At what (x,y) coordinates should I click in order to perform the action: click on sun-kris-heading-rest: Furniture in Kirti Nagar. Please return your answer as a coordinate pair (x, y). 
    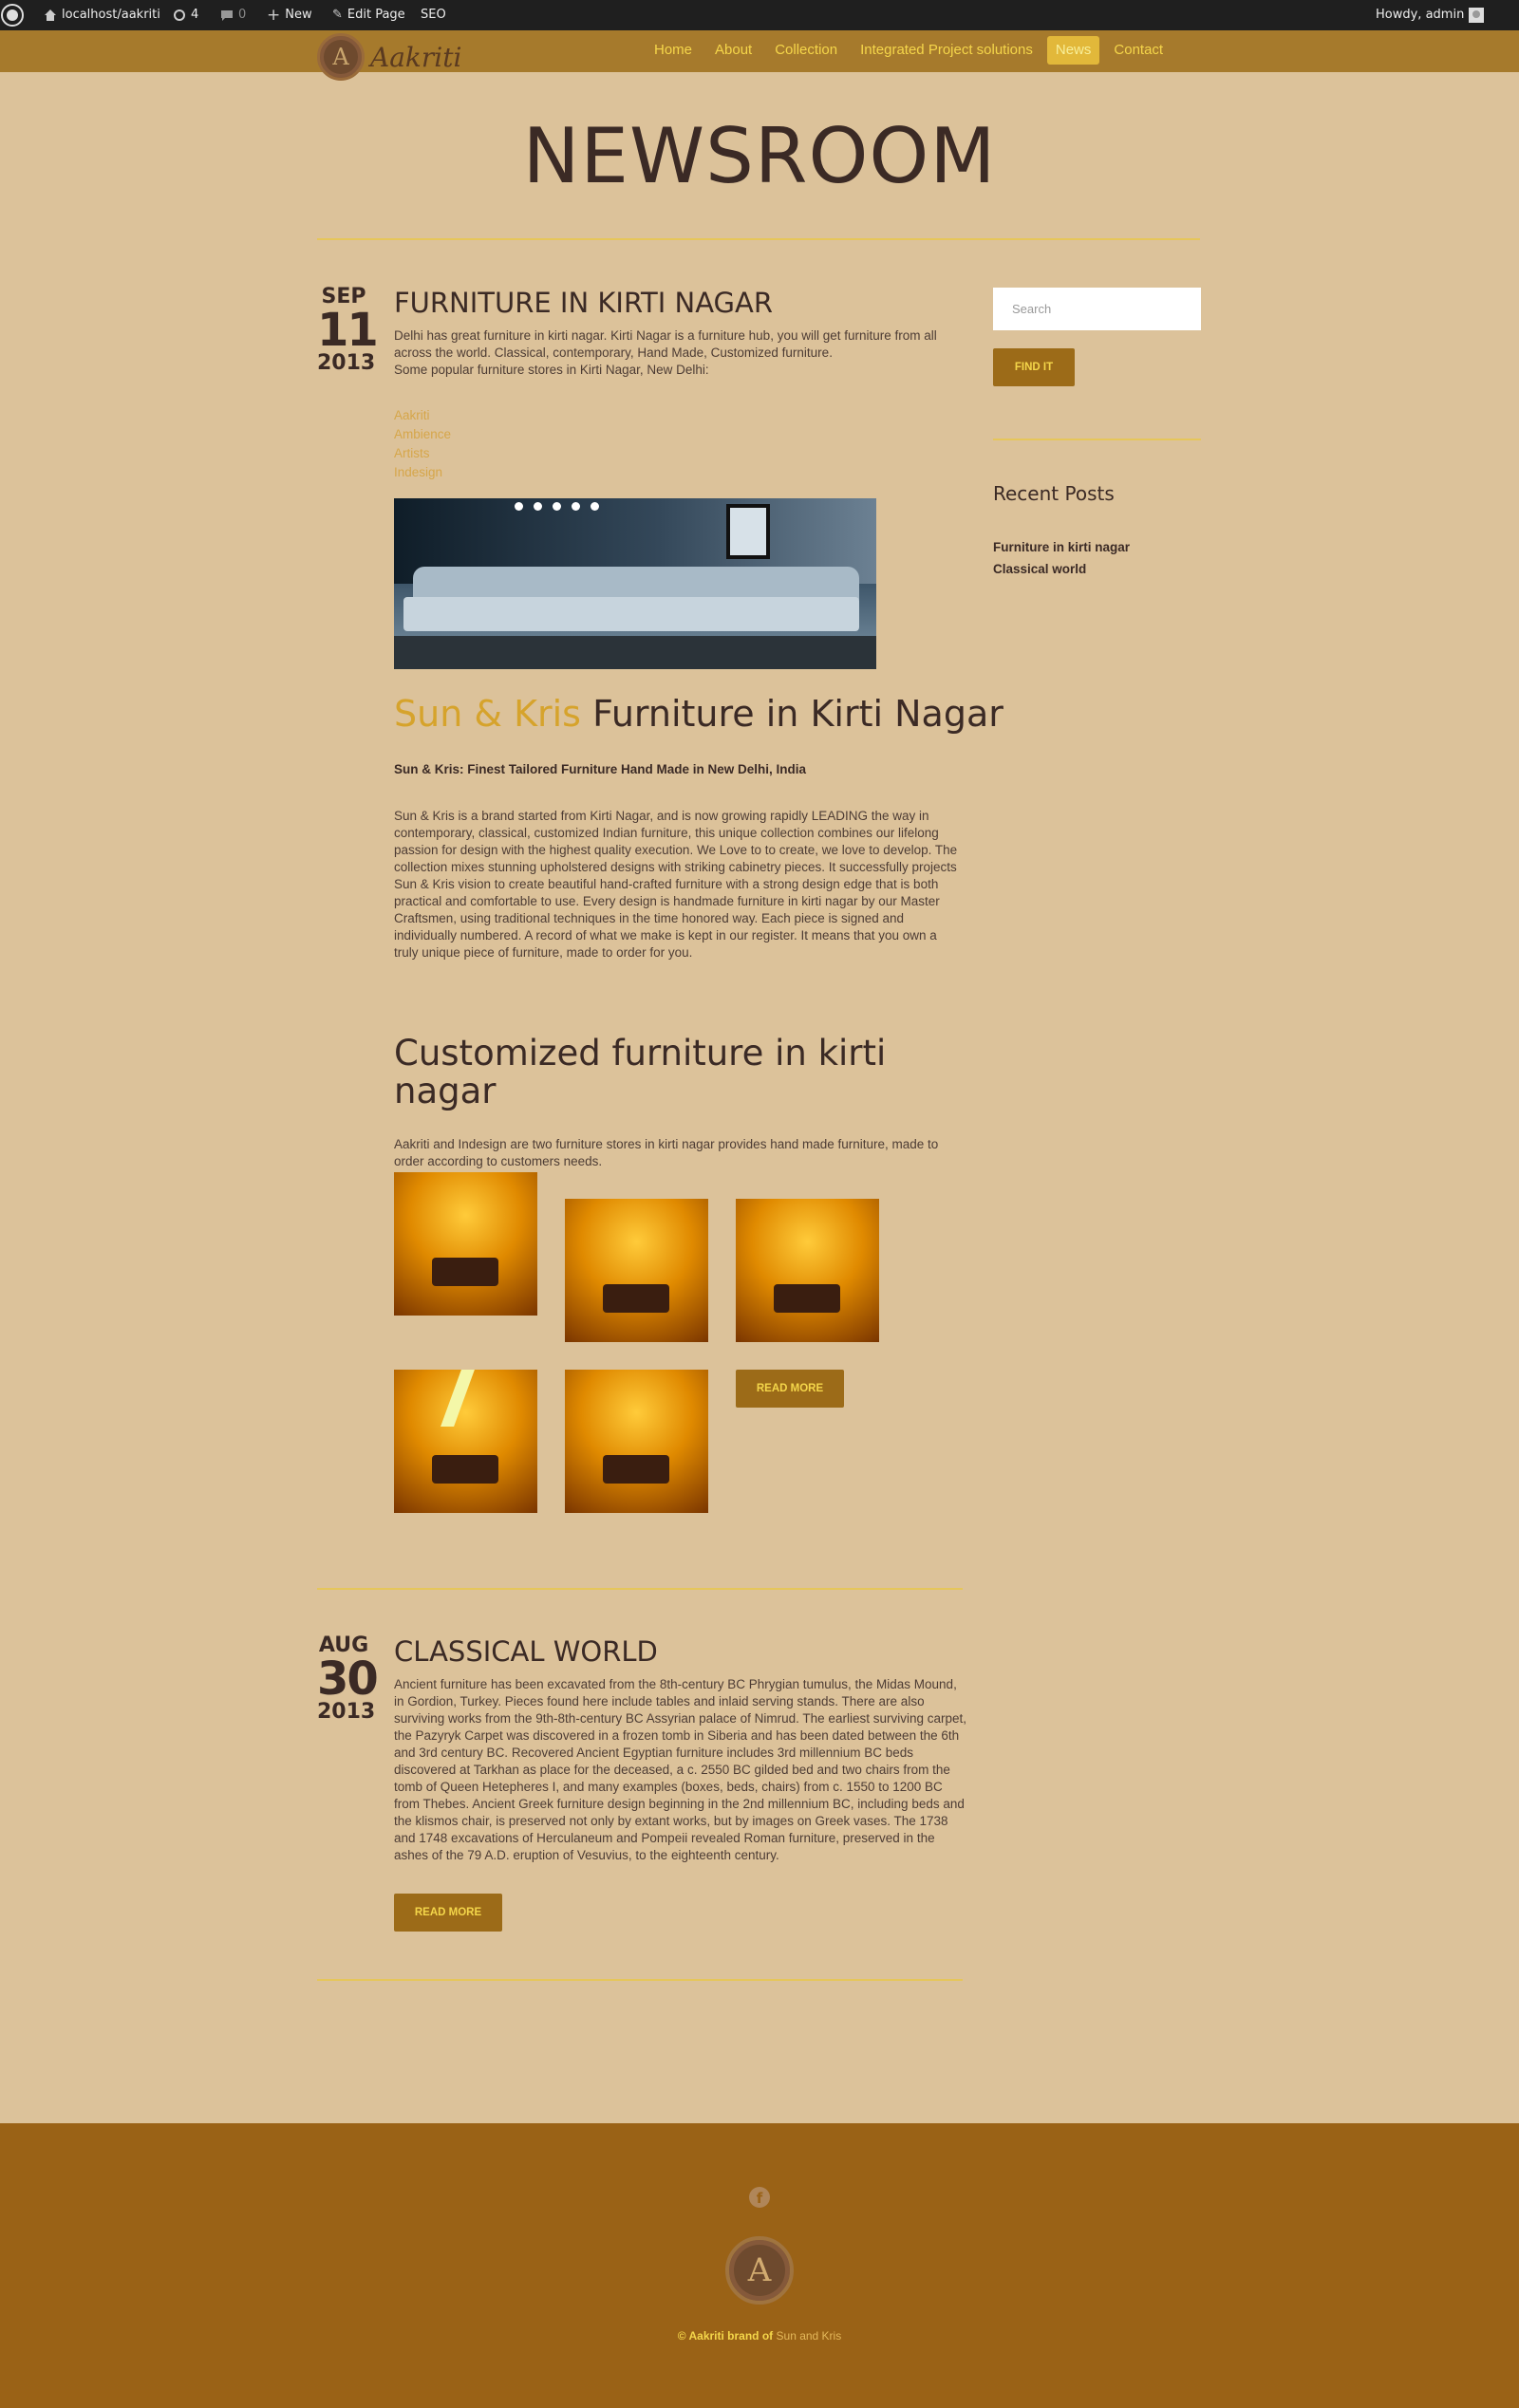
    Looking at the image, I should click on (791, 714).